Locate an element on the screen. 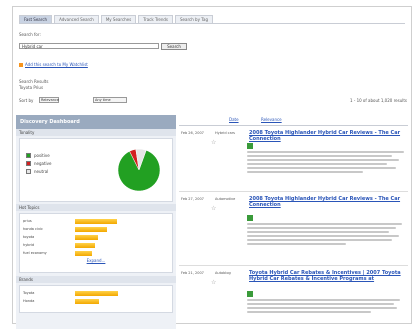 The image size is (414, 329). bar-row: toyota is located at coordinates (96, 237).